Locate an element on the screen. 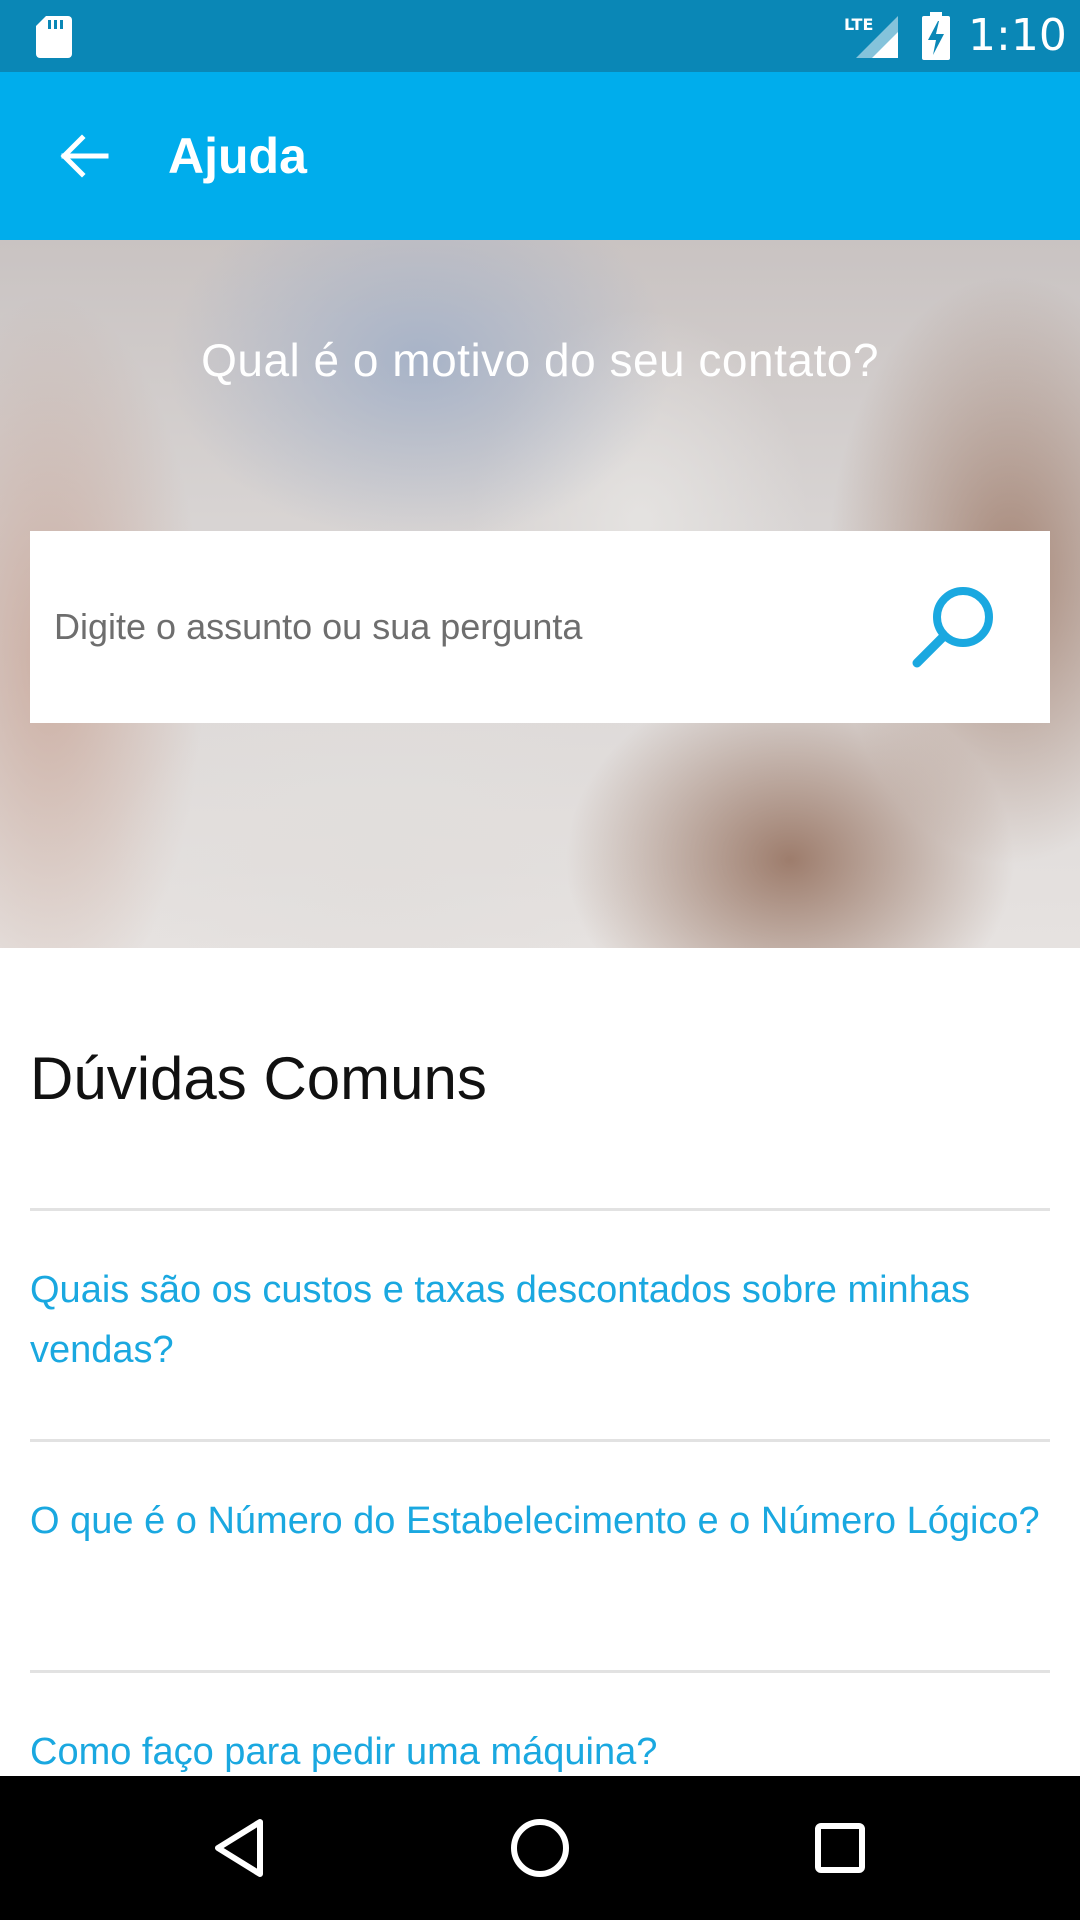 Image resolution: width=1080 pixels, height=1920 pixels. back-triangle-icon is located at coordinates (239, 1848).